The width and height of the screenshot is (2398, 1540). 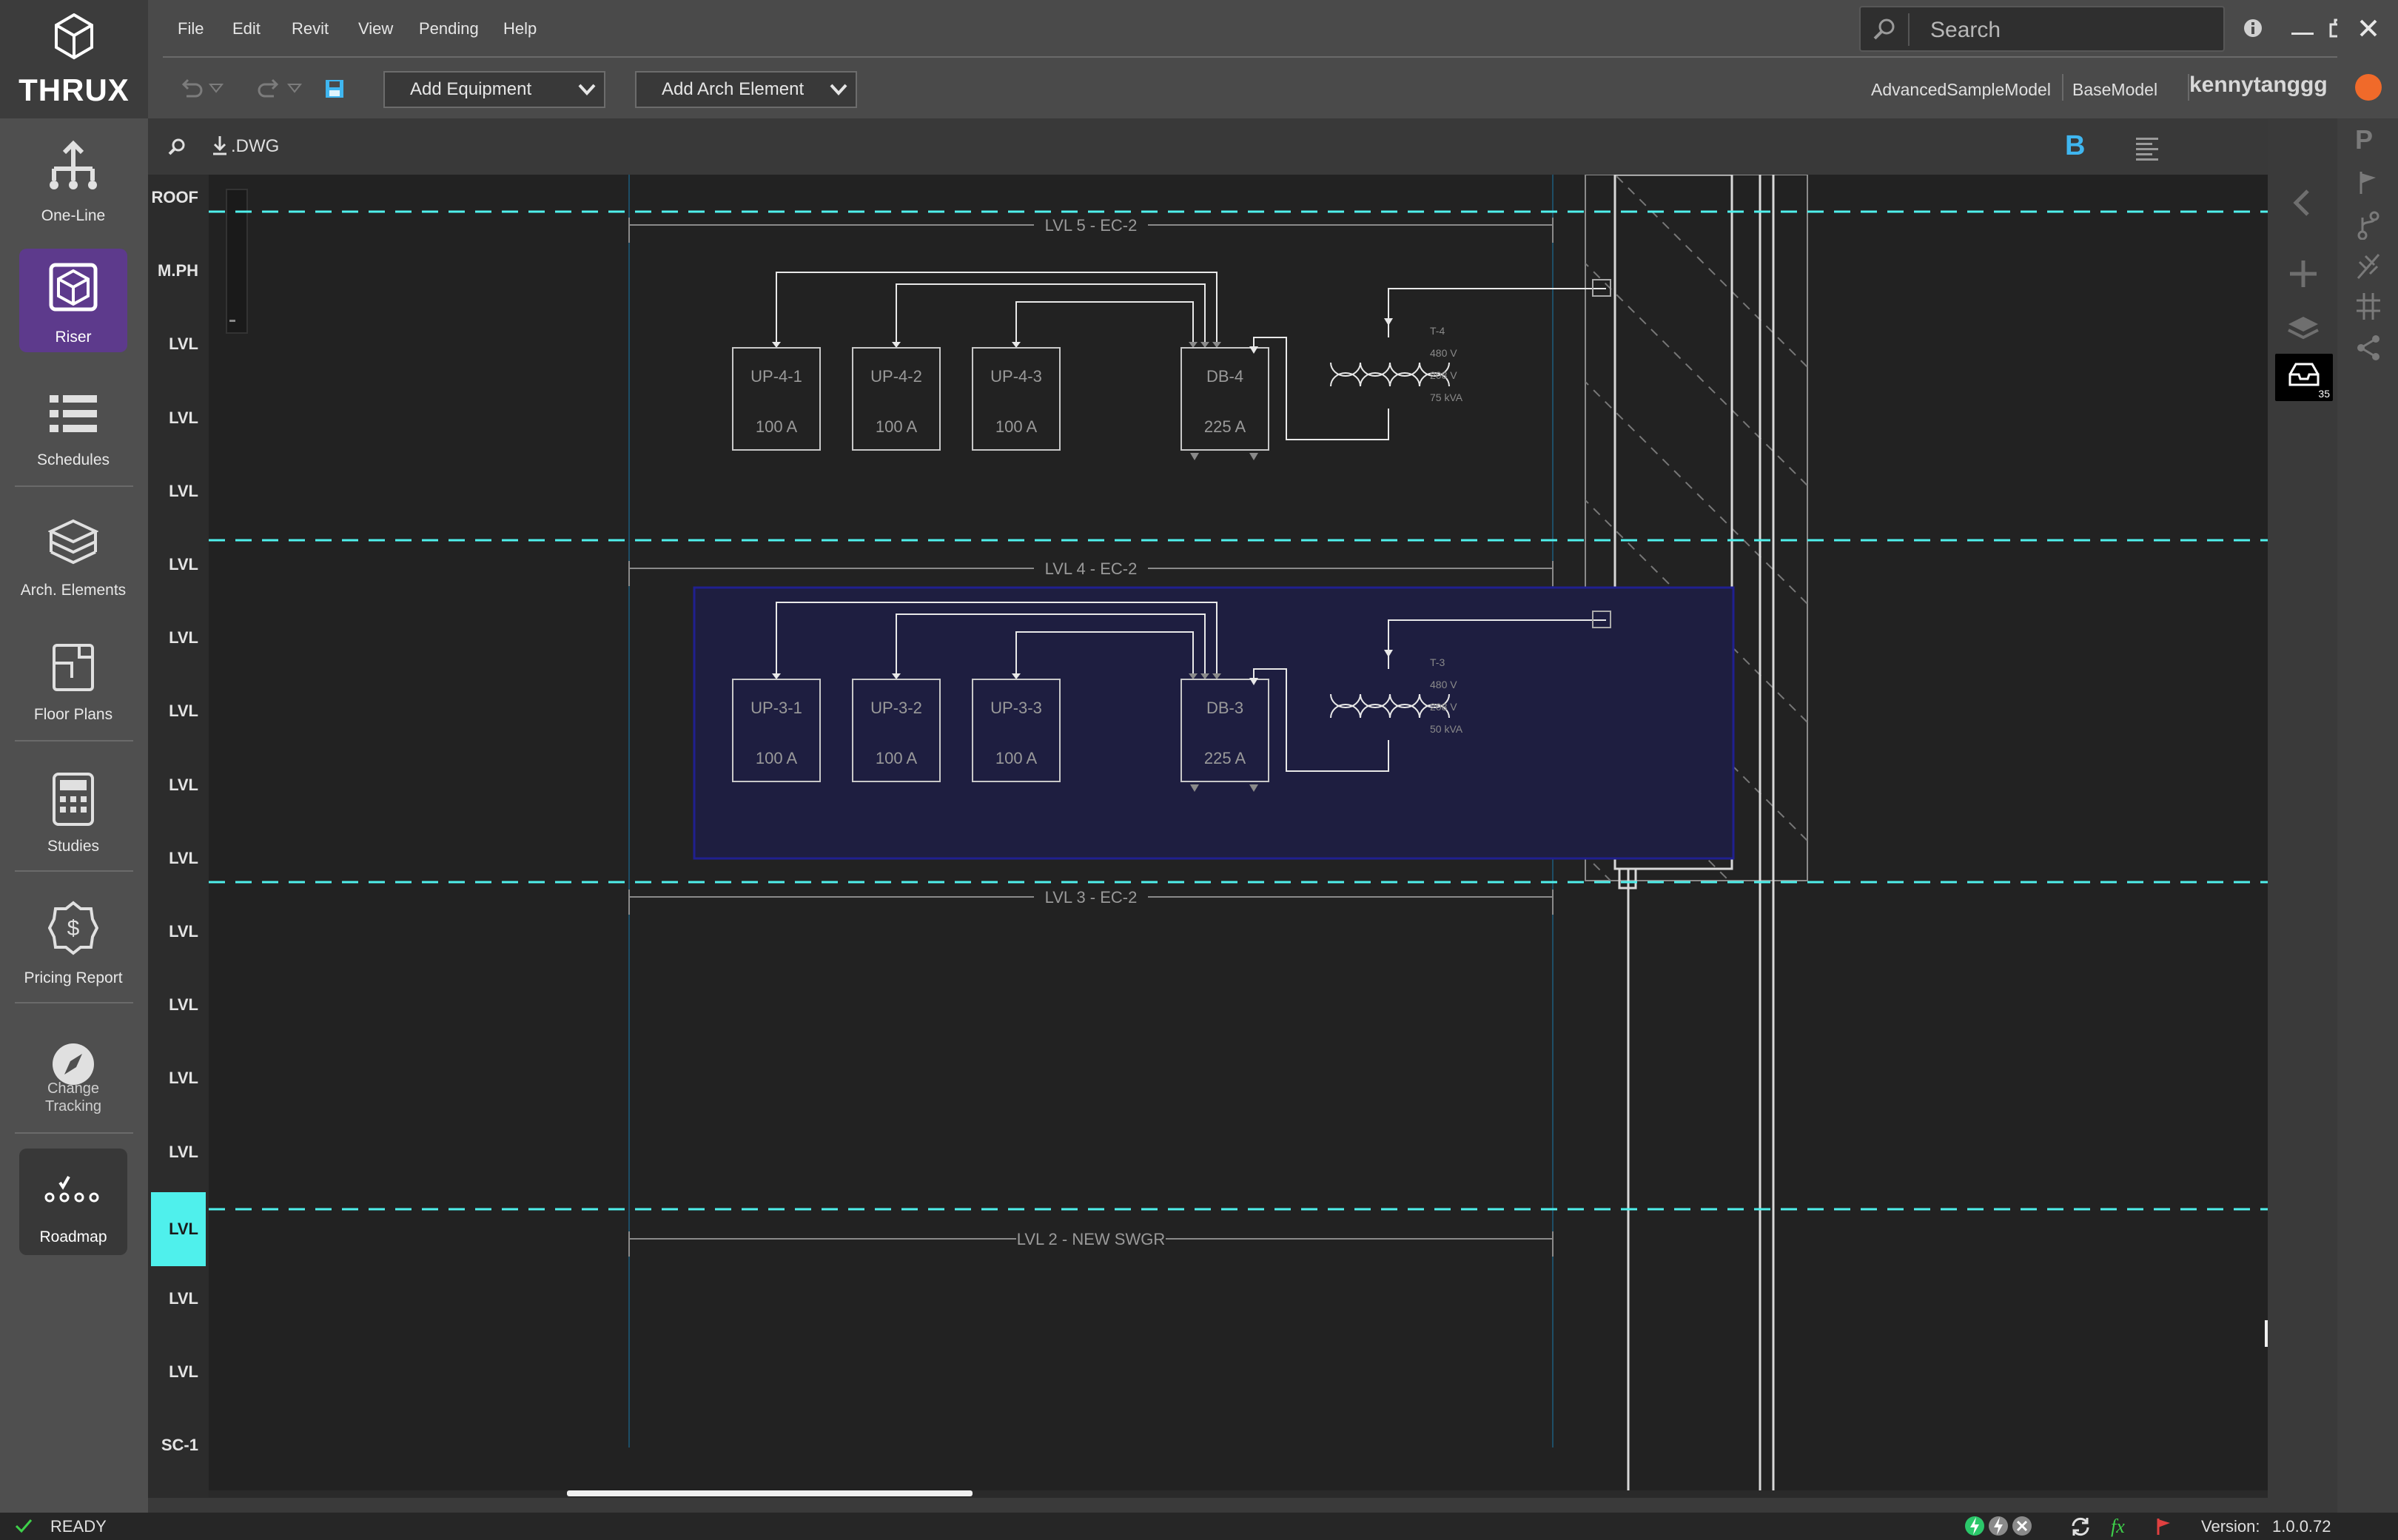 What do you see at coordinates (1016, 708) in the screenshot?
I see `panel-name: UP-3-3` at bounding box center [1016, 708].